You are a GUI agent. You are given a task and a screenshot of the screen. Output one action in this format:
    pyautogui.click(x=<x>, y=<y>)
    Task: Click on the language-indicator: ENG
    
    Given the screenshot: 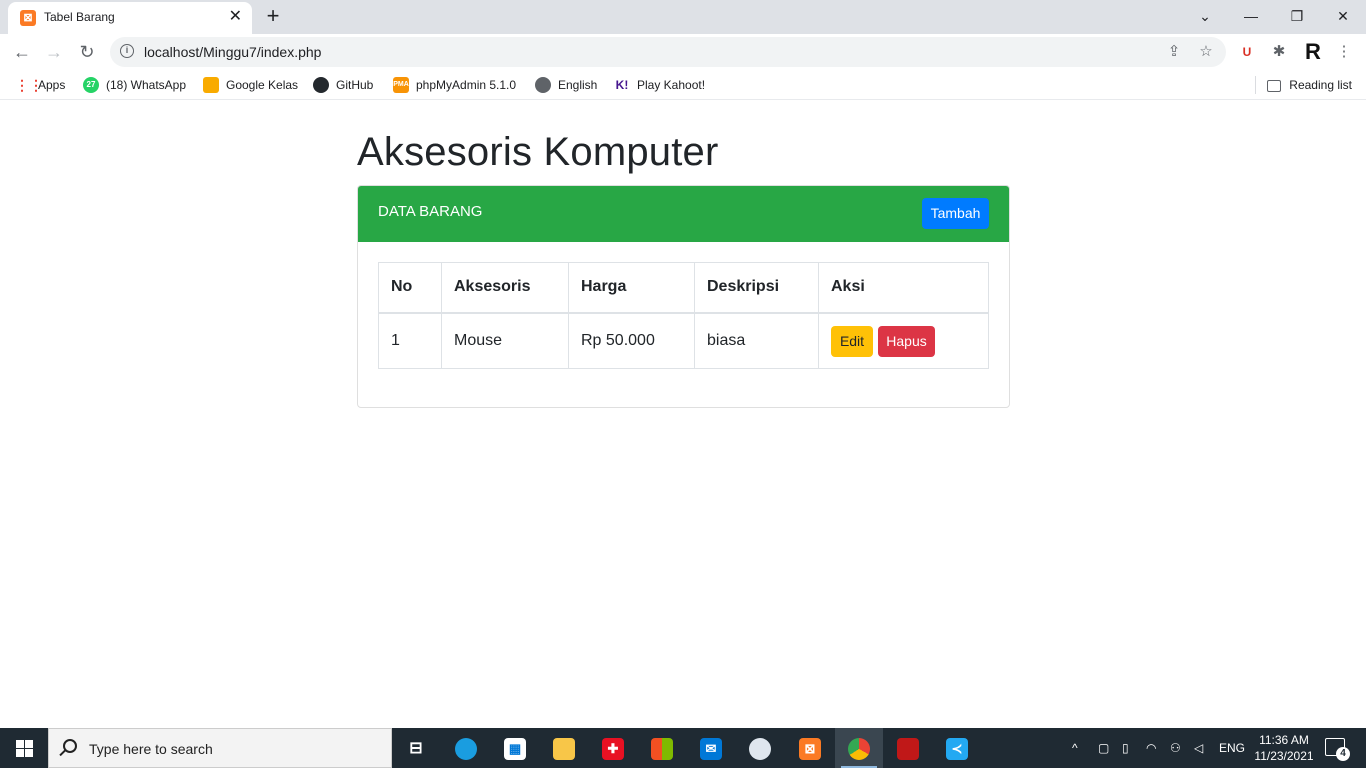 What is the action you would take?
    pyautogui.click(x=1232, y=748)
    